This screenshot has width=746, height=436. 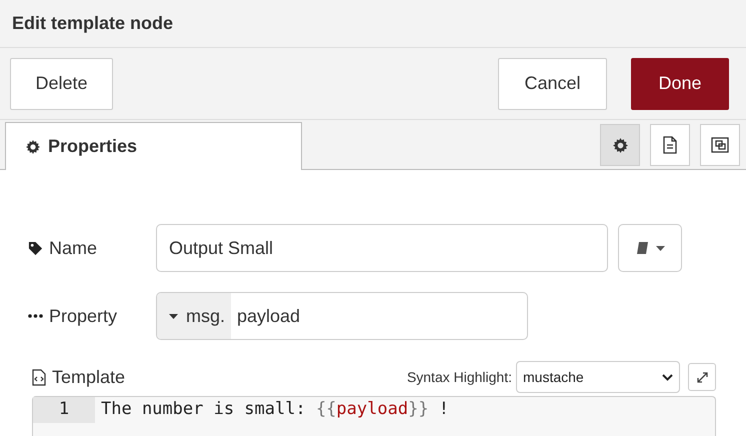 I want to click on code-editor: 1 The number is small: {{payload}} !, so click(x=374, y=416).